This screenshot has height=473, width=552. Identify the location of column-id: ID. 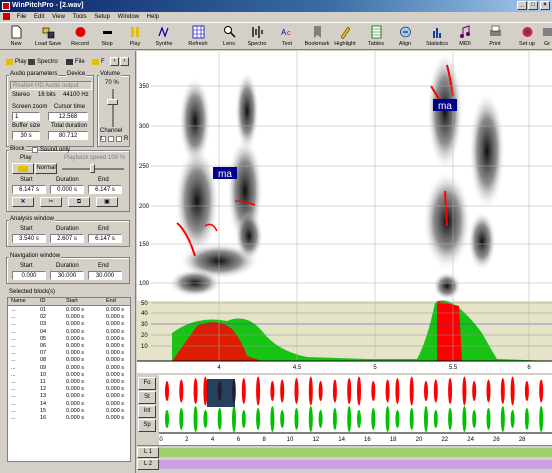
(43, 301).